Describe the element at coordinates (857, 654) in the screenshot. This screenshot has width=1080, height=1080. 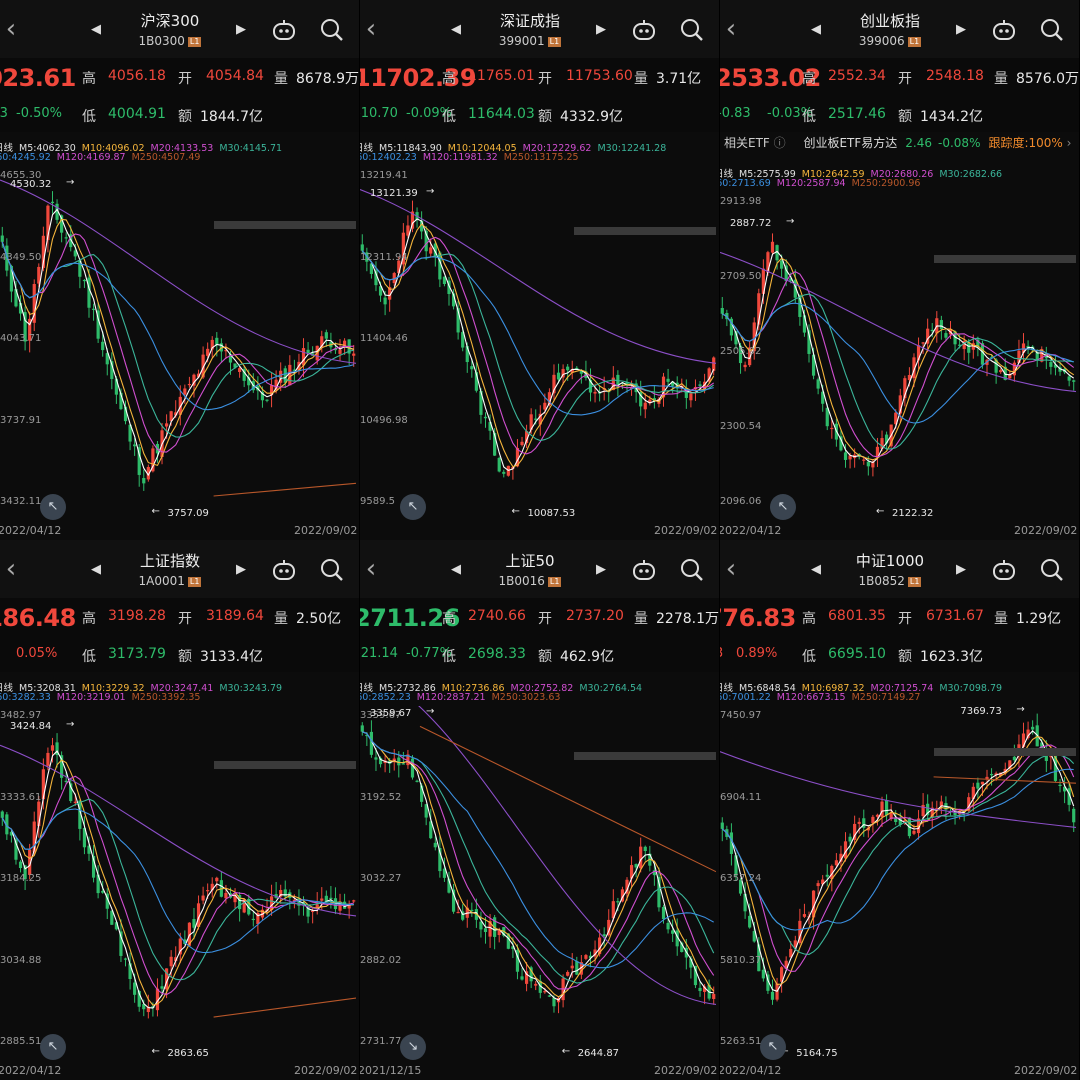
I see `low-value: 6695.10` at that location.